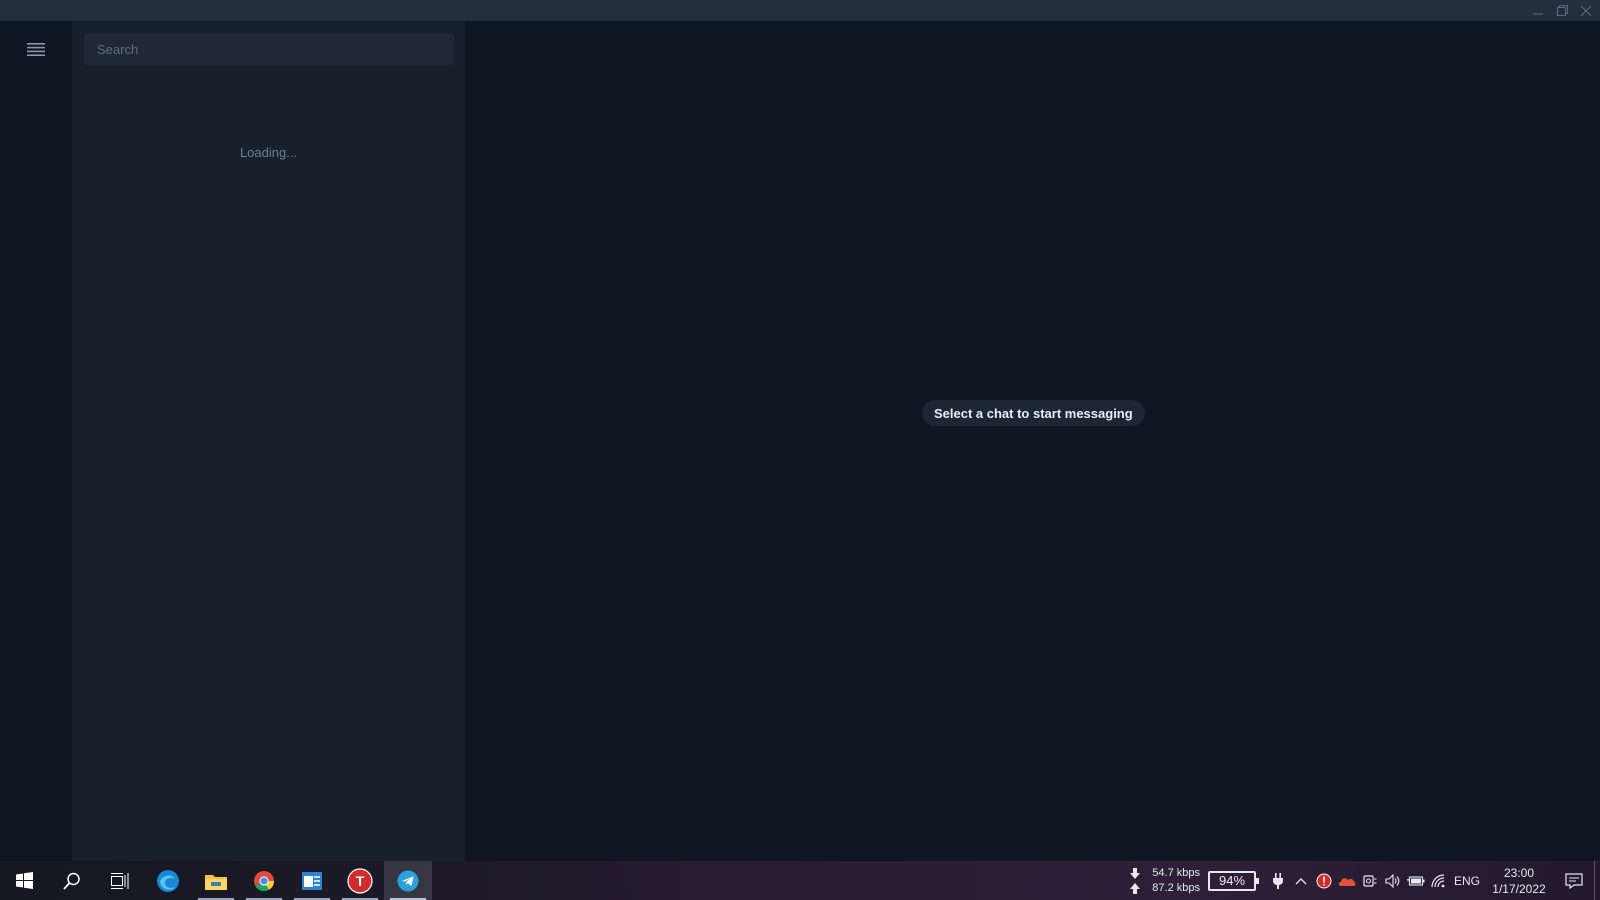 The width and height of the screenshot is (1600, 900). I want to click on app-window-button, so click(312, 880).